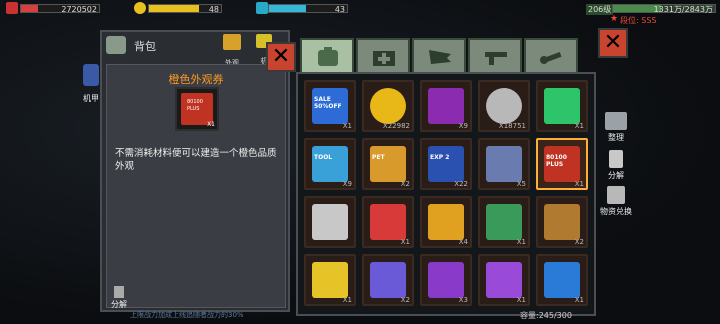 Image resolution: width=720 pixels, height=324 pixels. Describe the element at coordinates (119, 292) in the screenshot. I see `trash-icon` at that location.